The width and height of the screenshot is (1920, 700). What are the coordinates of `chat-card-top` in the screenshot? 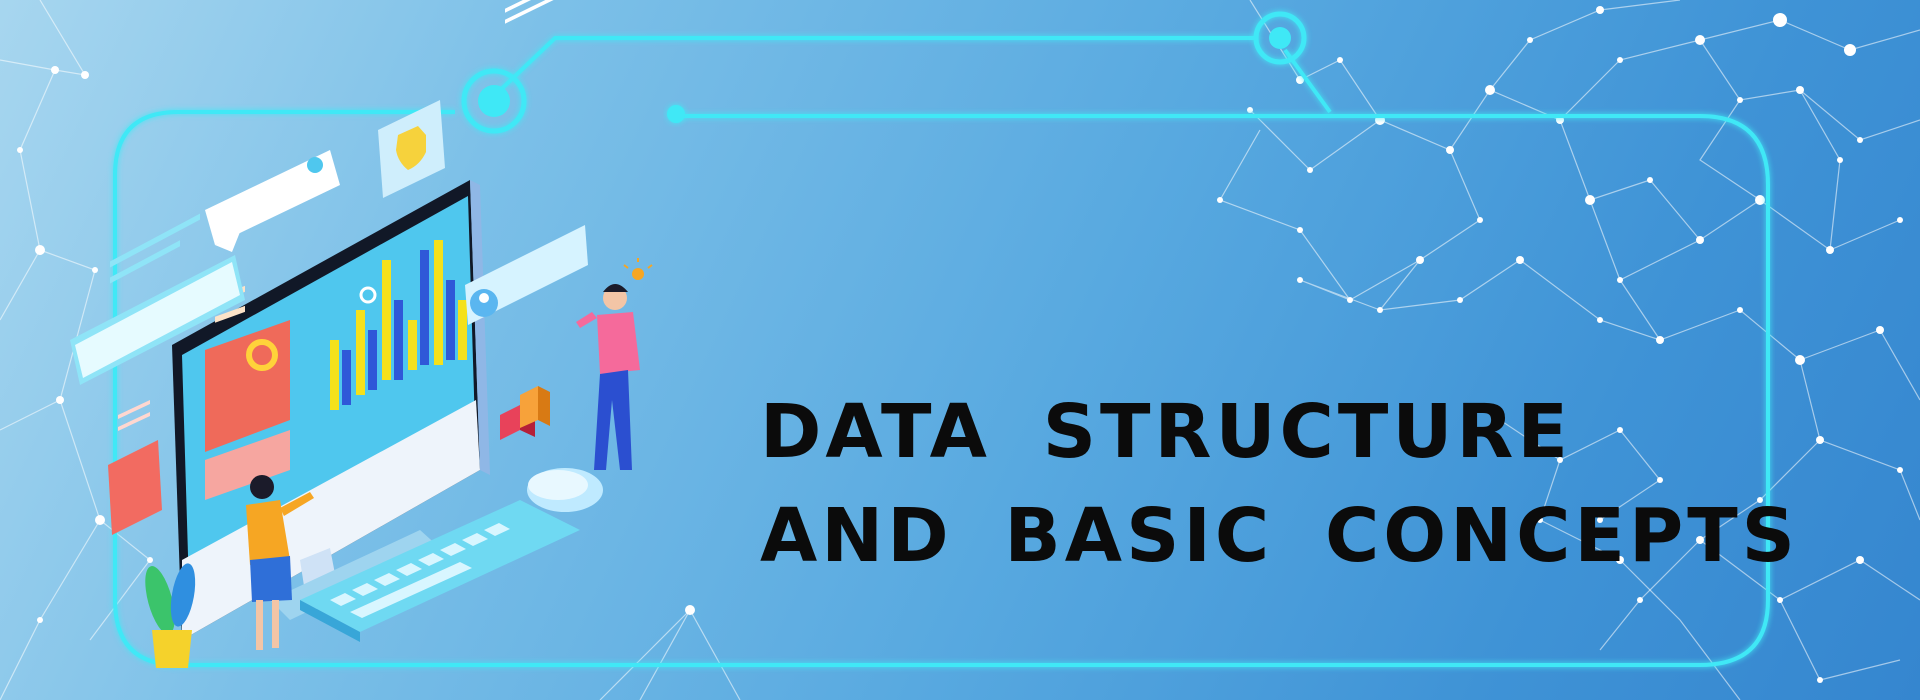 It's located at (272, 201).